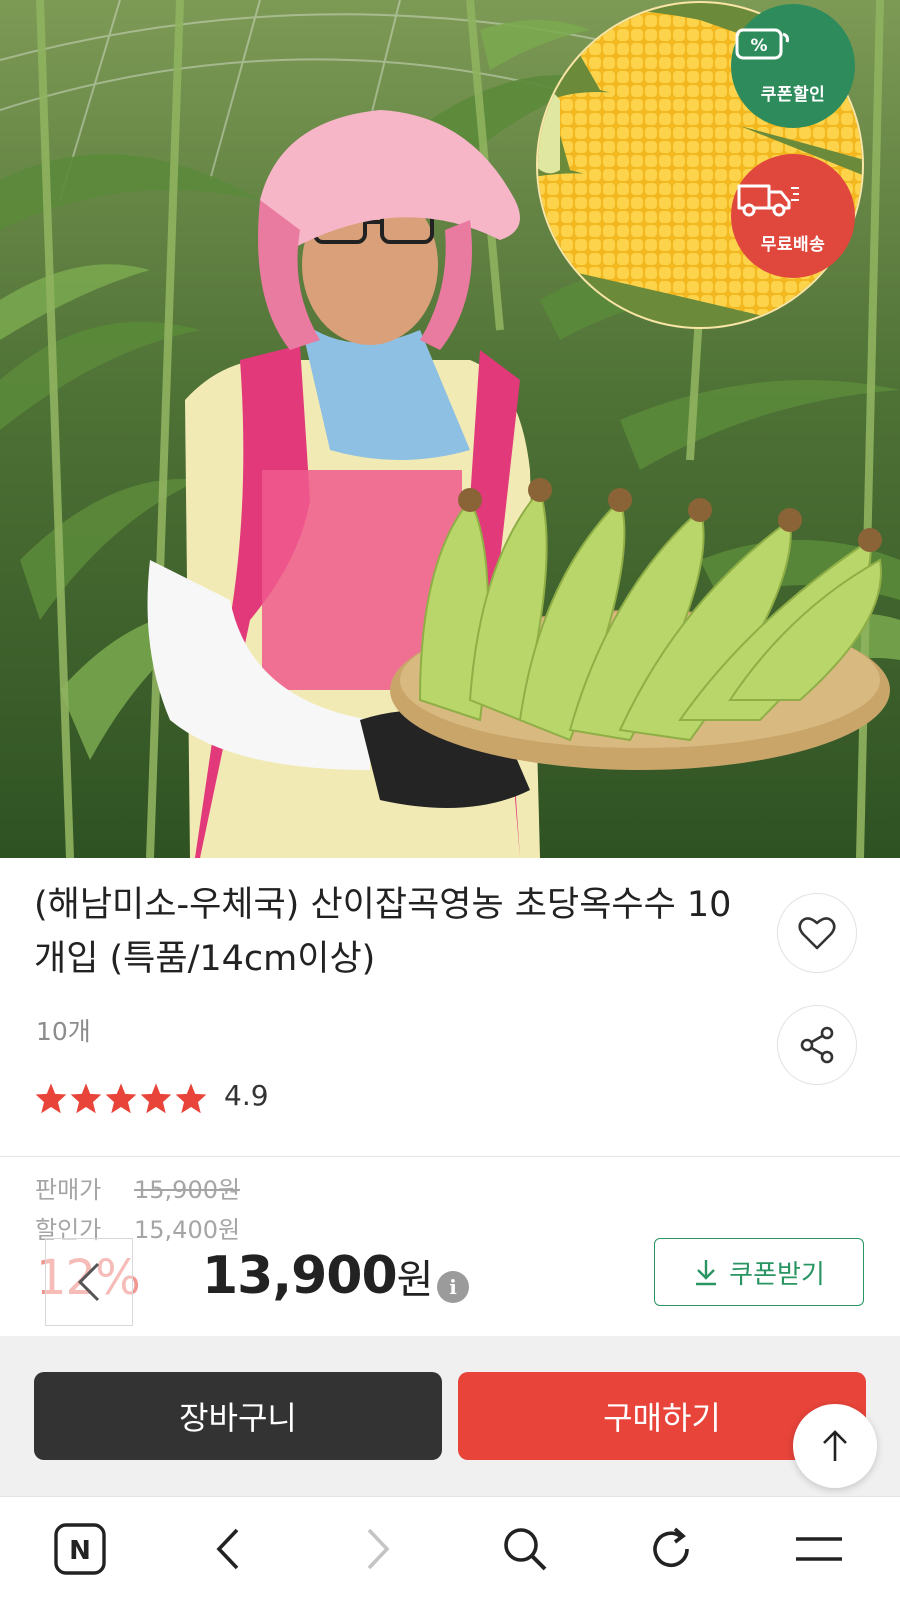 The height and width of the screenshot is (1601, 900). Describe the element at coordinates (415, 1280) in the screenshot. I see `final-price-unit: 원` at that location.